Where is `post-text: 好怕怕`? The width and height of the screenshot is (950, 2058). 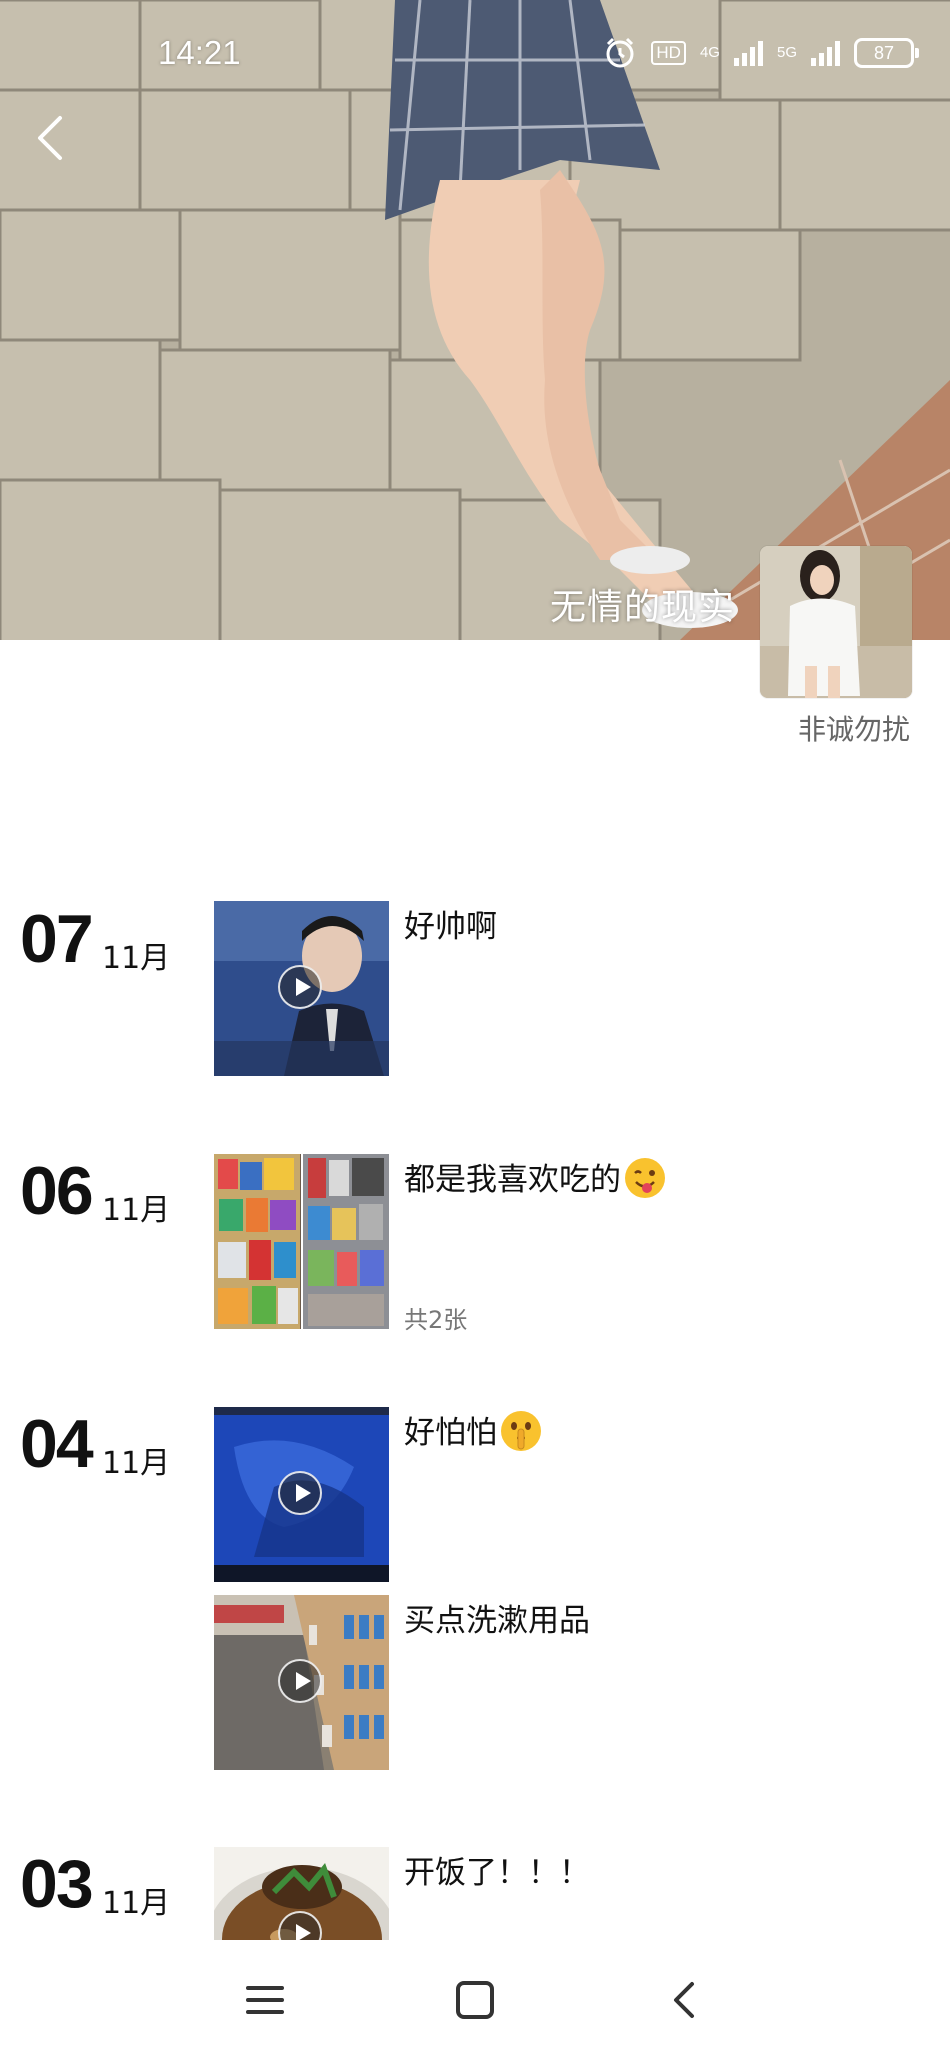 post-text: 好怕怕 is located at coordinates (472, 1429).